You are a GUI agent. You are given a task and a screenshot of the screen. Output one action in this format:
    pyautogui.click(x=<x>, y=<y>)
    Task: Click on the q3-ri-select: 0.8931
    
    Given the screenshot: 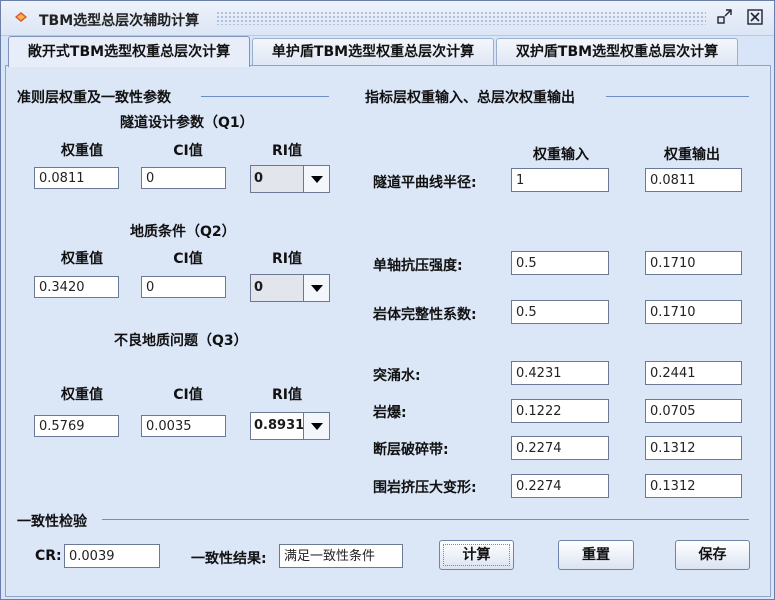 What is the action you would take?
    pyautogui.click(x=290, y=426)
    